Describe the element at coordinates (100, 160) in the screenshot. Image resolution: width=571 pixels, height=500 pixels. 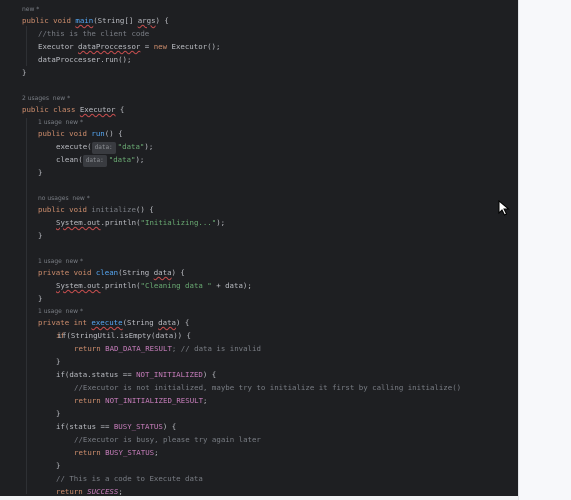
I see `code-line-clean-call: clean(data: "data");` at that location.